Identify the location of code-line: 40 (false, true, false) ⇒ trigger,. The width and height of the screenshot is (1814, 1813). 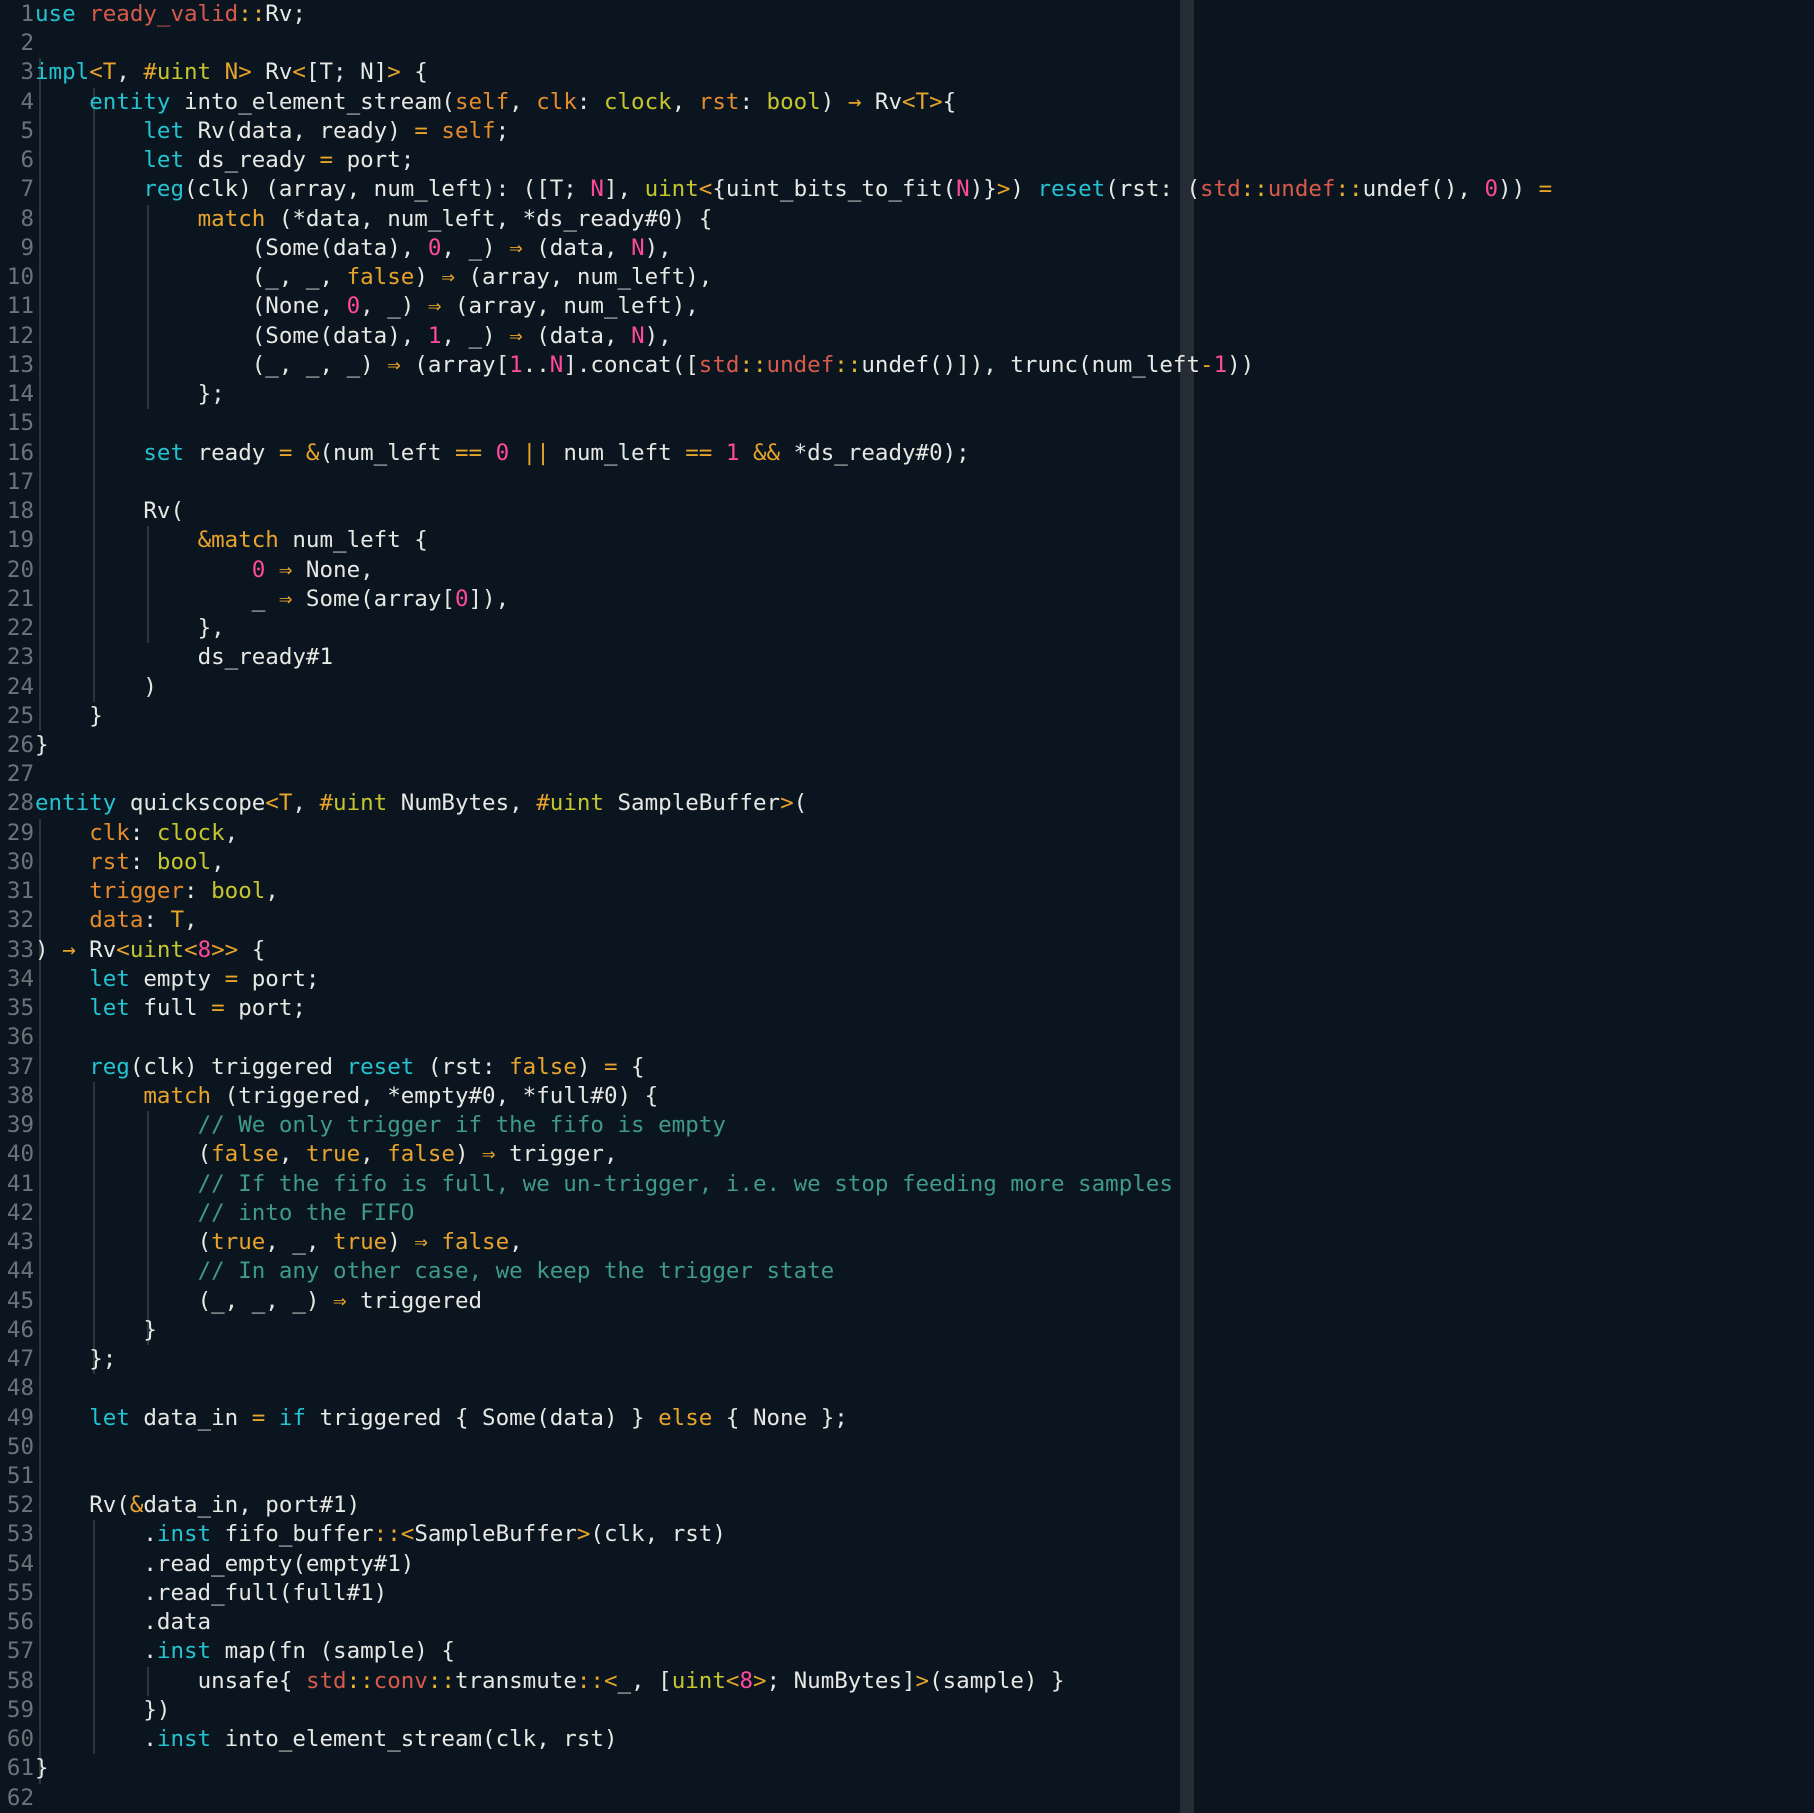
(907, 1154).